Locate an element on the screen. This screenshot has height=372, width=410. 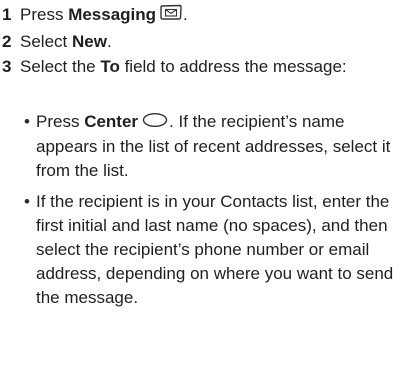
step-text-pre: Select the is located at coordinates (60, 66).